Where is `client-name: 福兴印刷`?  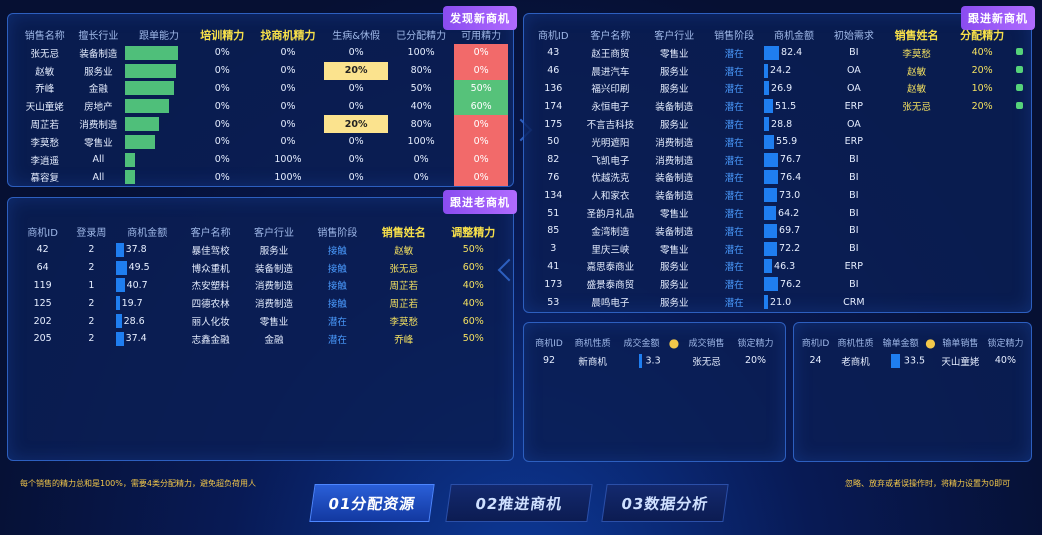
client-name: 福兴印刷 is located at coordinates (610, 90).